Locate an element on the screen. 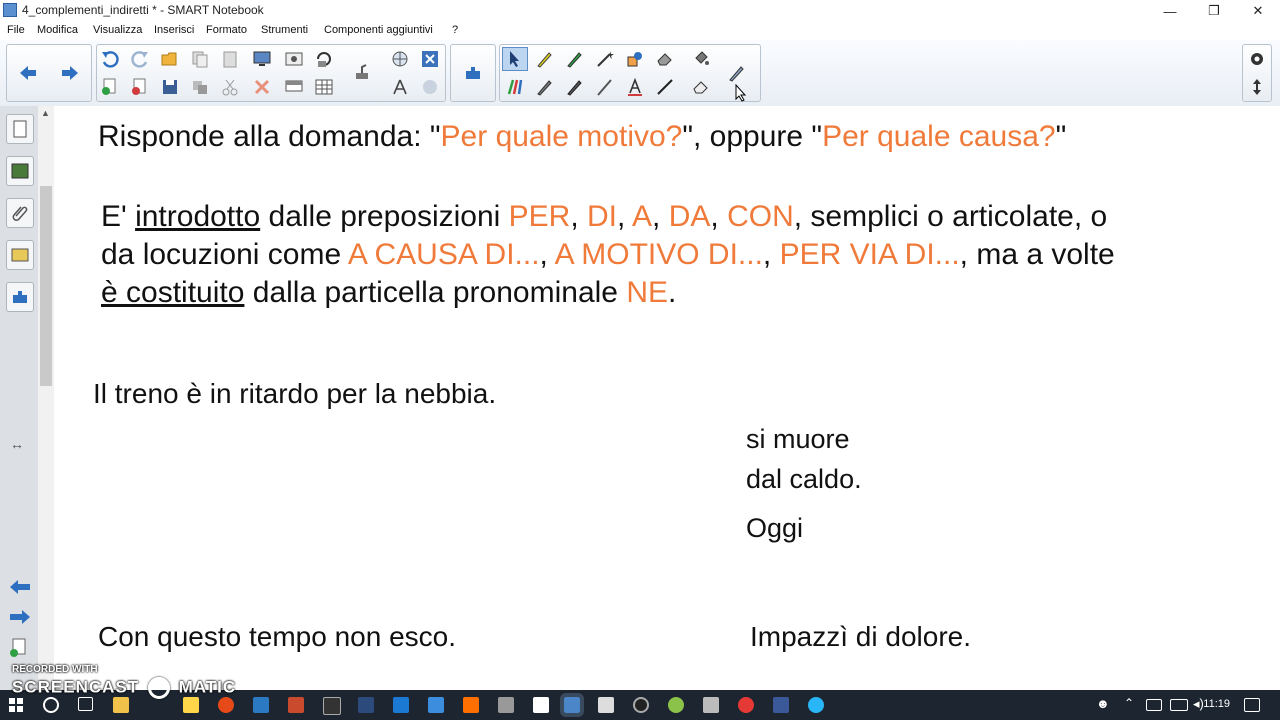  properties-pen-icon is located at coordinates (737, 73).